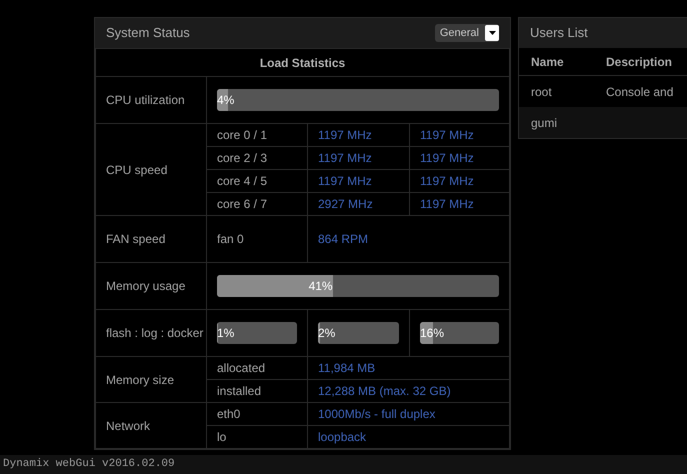  What do you see at coordinates (239, 391) in the screenshot?
I see `item-label: installed` at bounding box center [239, 391].